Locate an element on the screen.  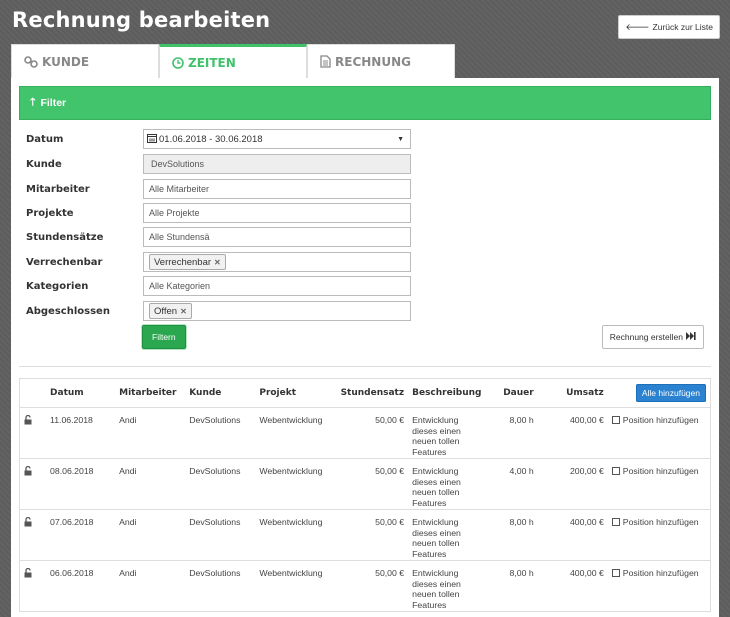
filter-row-mitarbeiter: Mitarbeiter Alle Mitarbeiter is located at coordinates (371, 189).